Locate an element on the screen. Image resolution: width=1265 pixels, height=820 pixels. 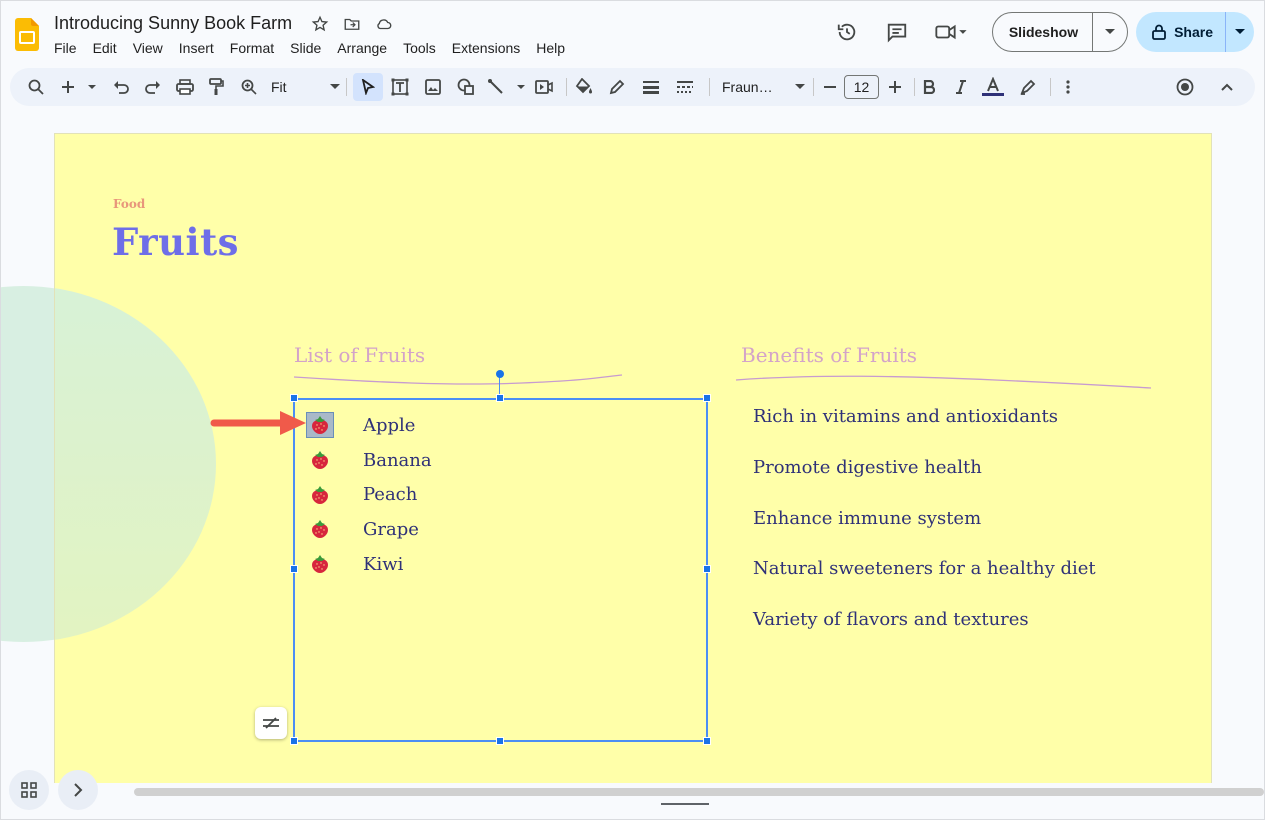
share-button: Share is located at coordinates (1181, 32).